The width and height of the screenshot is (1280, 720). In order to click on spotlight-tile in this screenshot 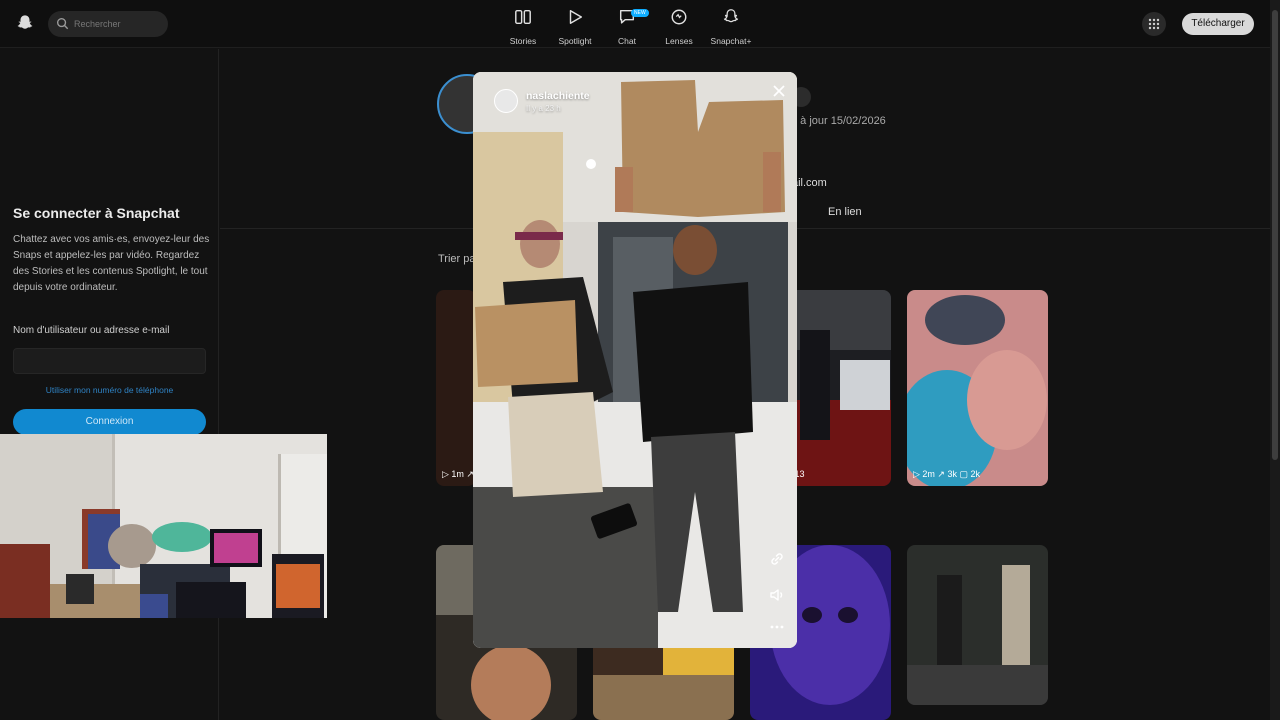, I will do `click(977, 625)`.